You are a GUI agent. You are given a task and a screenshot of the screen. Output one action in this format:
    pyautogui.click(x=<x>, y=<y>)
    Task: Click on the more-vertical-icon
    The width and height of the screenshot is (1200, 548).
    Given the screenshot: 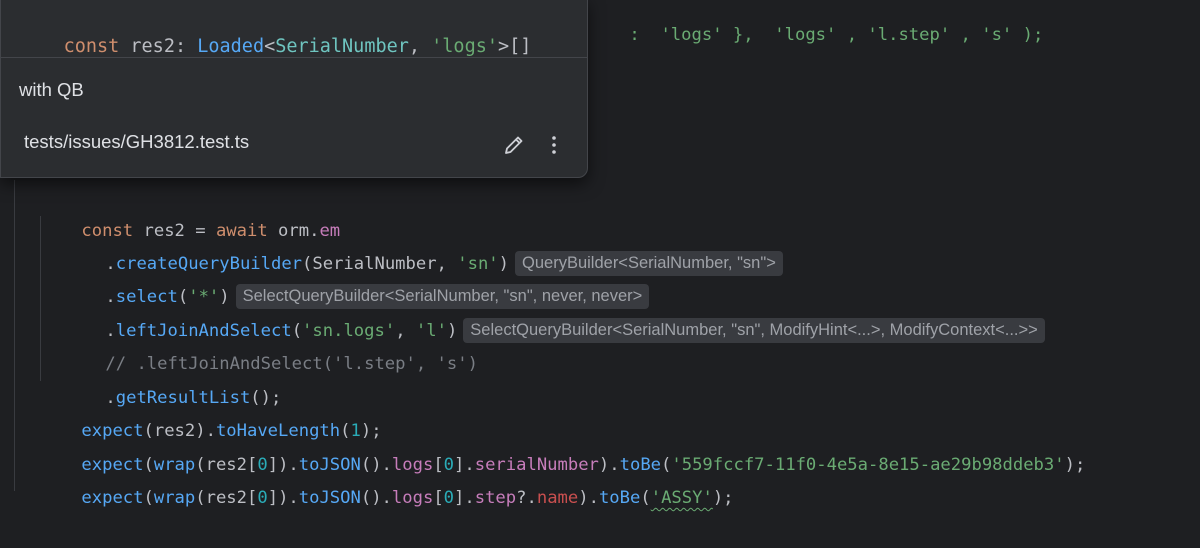 What is the action you would take?
    pyautogui.click(x=554, y=145)
    